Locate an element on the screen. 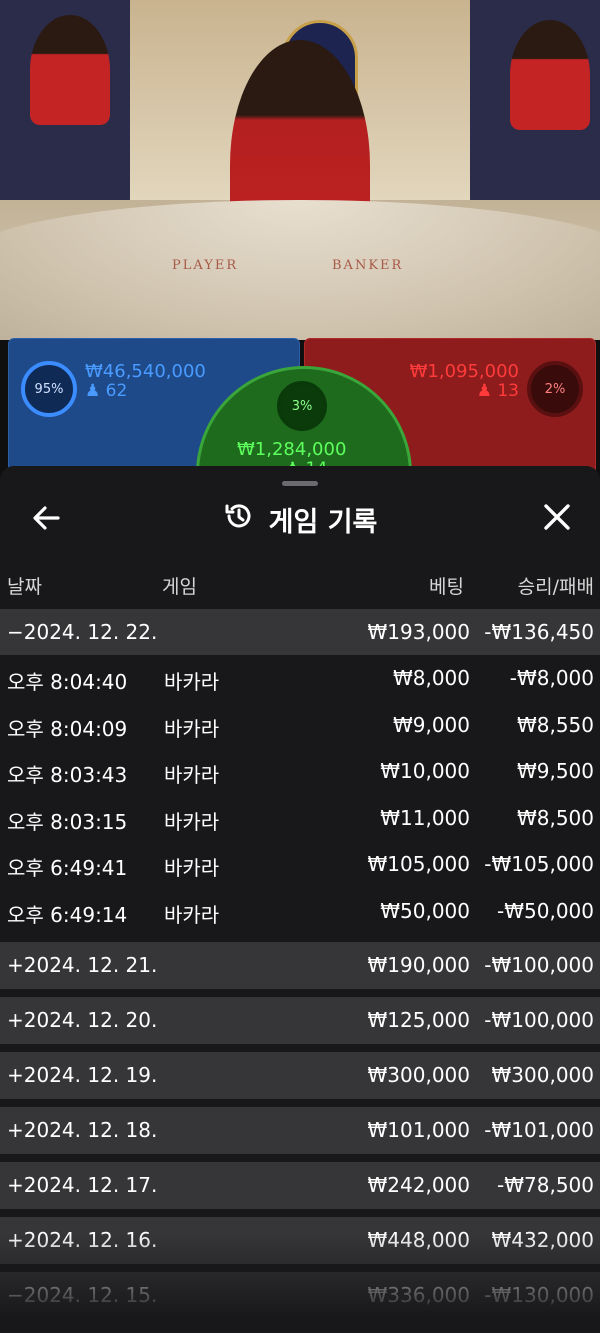 This screenshot has height=1333, width=600. round-result: -₩8,000 is located at coordinates (551, 678).